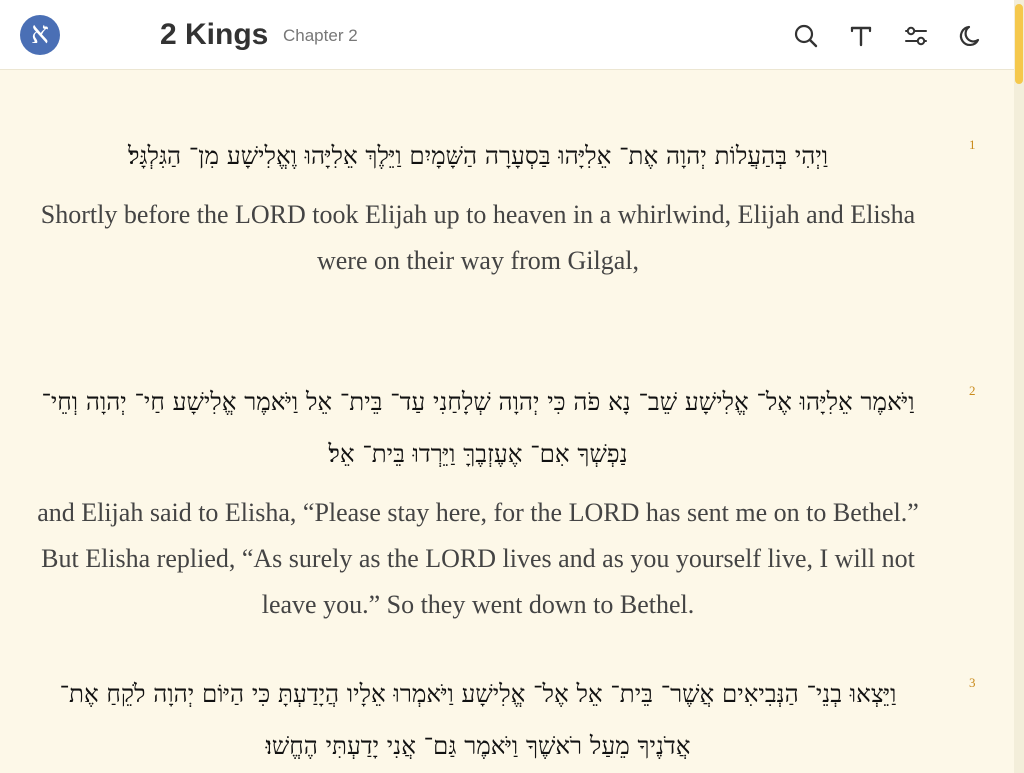 This screenshot has height=773, width=1024. I want to click on app-header: א 2 Kings Chapter 2, so click(507, 35).